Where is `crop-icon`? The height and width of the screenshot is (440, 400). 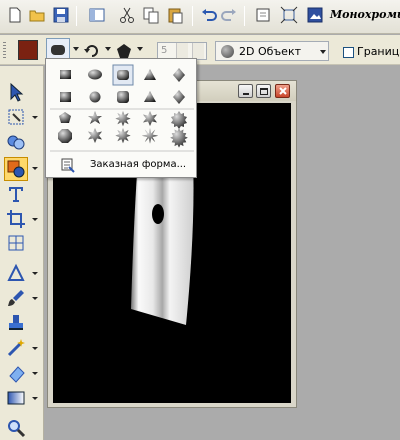
crop-icon is located at coordinates (263, 15).